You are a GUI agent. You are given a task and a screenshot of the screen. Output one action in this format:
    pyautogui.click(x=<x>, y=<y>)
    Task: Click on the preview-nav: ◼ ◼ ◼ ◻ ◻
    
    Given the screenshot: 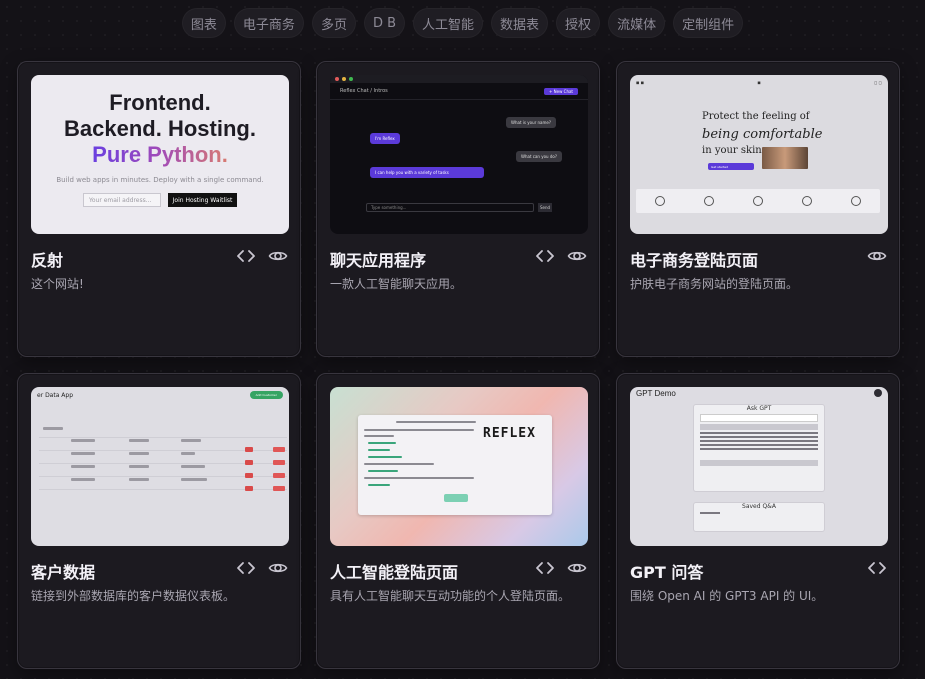 What is the action you would take?
    pyautogui.click(x=759, y=82)
    